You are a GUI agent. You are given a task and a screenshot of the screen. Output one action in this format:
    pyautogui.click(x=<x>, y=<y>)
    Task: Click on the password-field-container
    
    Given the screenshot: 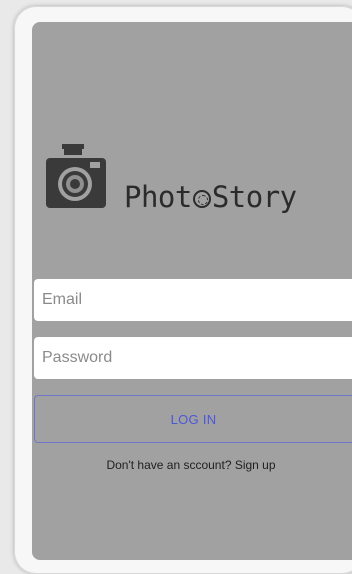 What is the action you would take?
    pyautogui.click(x=193, y=358)
    